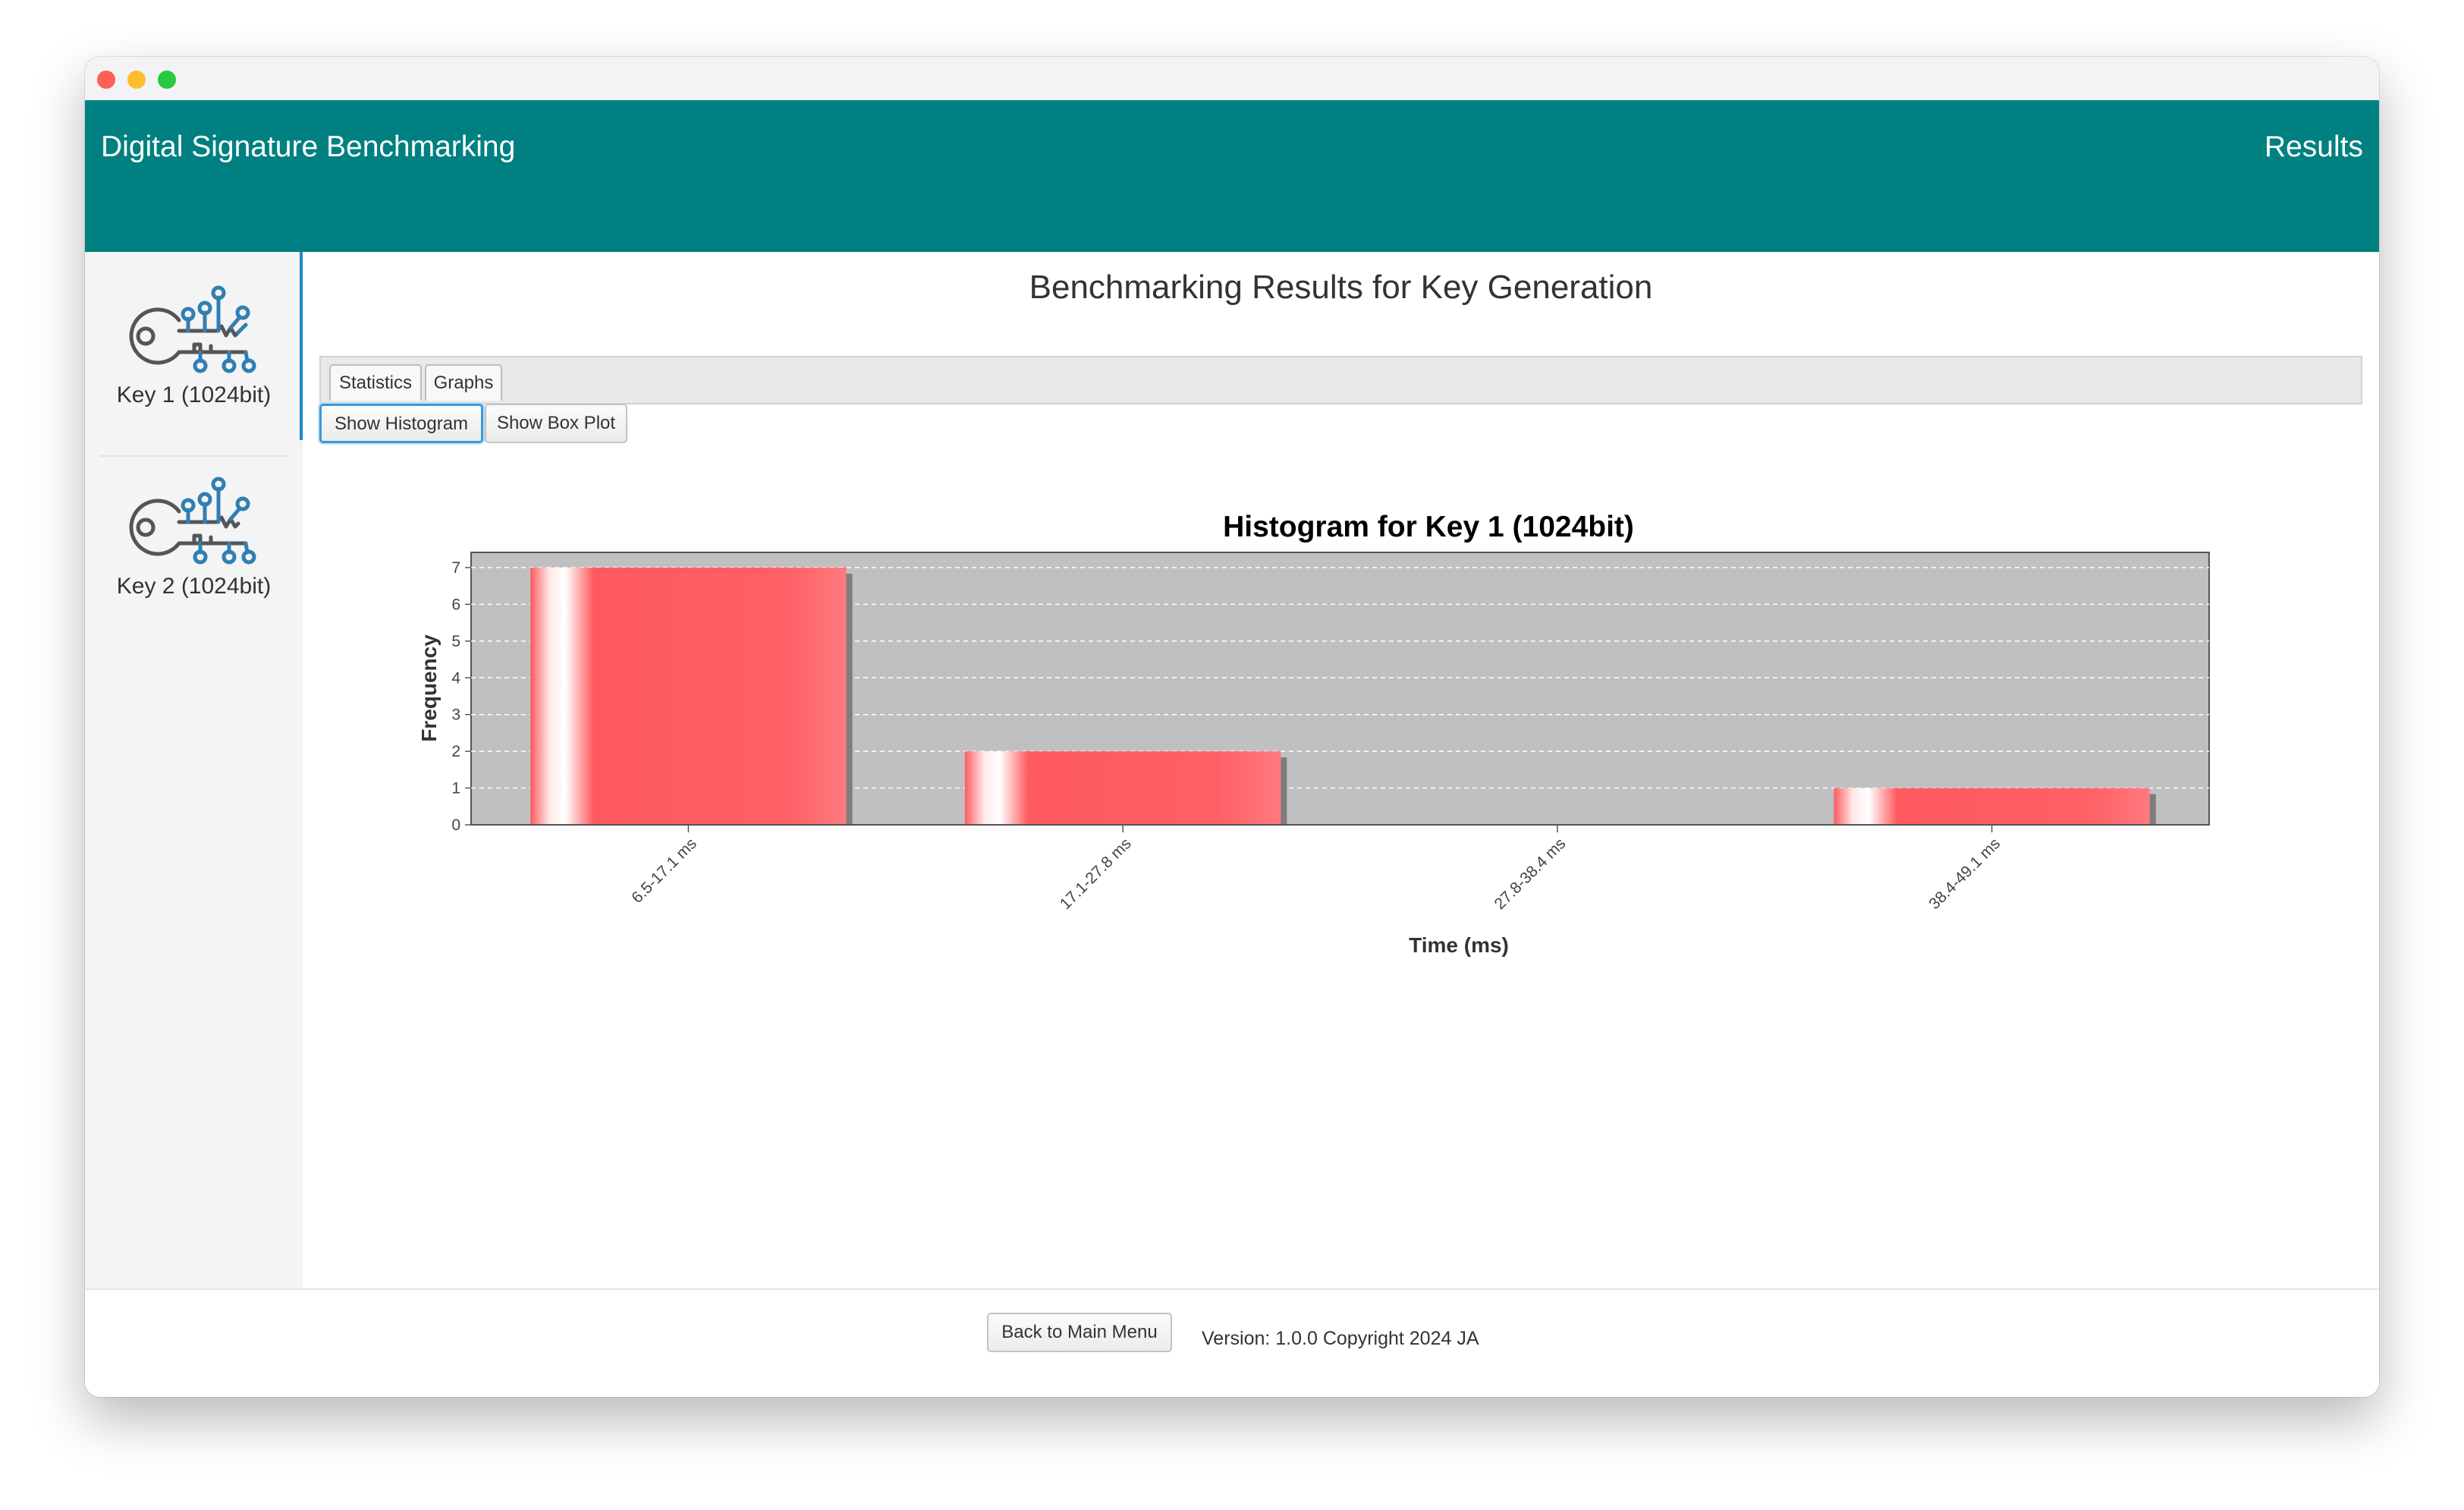 This screenshot has height=1510, width=2464. What do you see at coordinates (167, 80) in the screenshot?
I see `maximize-window-button` at bounding box center [167, 80].